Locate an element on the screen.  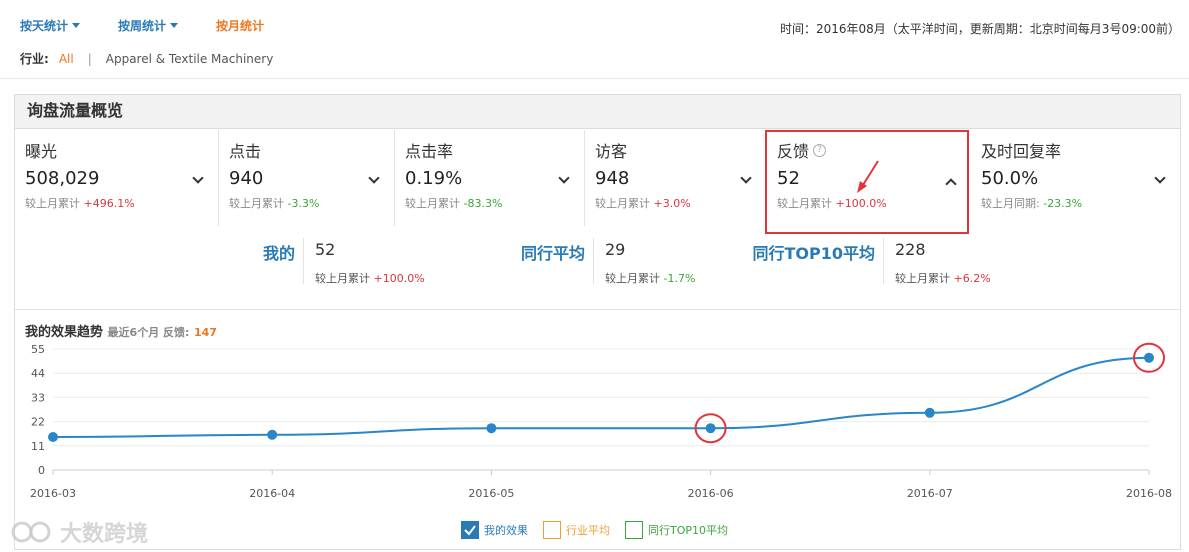
x-tick-label: 2016-08 is located at coordinates (1149, 493).